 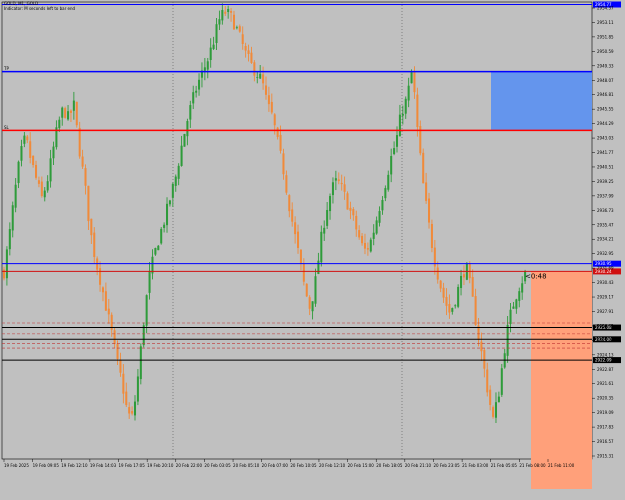 I want to click on y-tick-label: 2939.25, so click(x=605, y=181).